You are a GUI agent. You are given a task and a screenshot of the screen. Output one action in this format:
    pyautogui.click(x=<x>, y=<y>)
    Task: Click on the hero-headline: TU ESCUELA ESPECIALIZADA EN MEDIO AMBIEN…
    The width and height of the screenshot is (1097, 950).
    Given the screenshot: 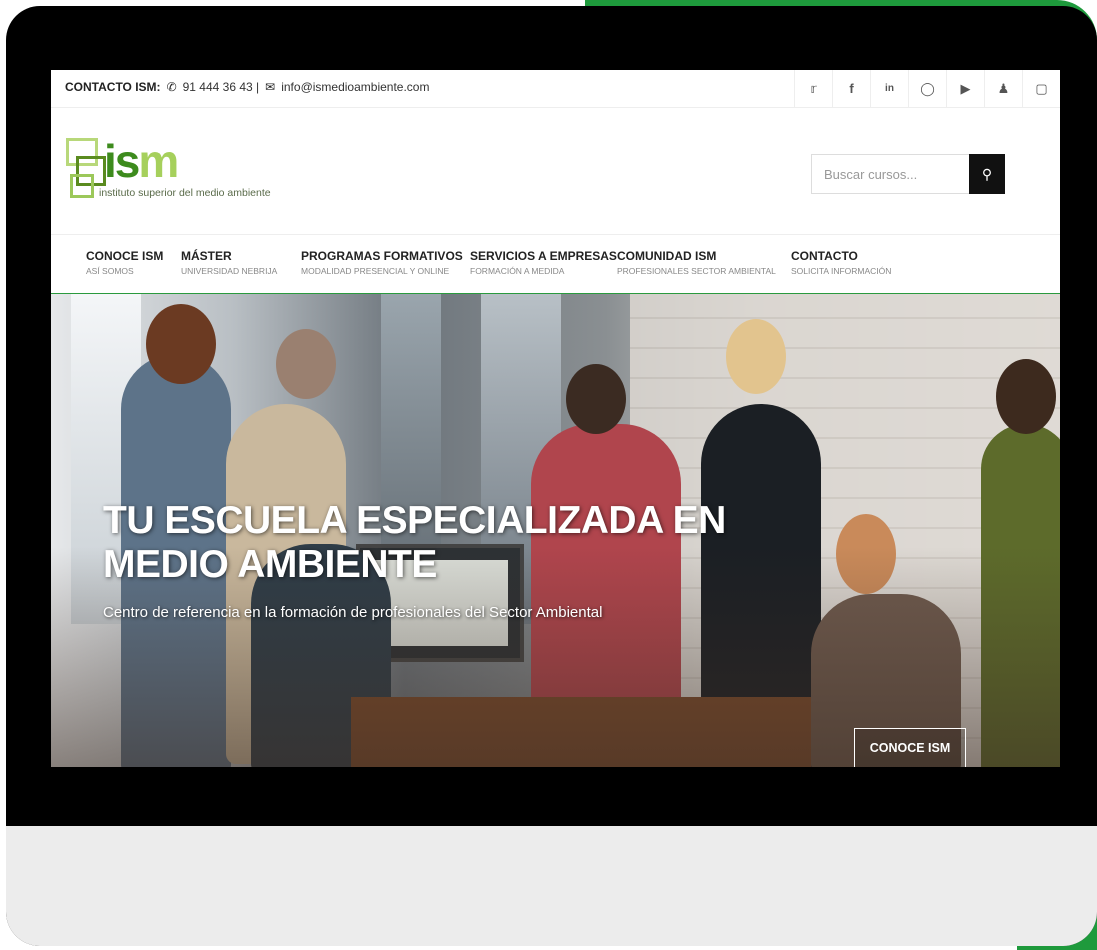 What is the action you would take?
    pyautogui.click(x=414, y=542)
    